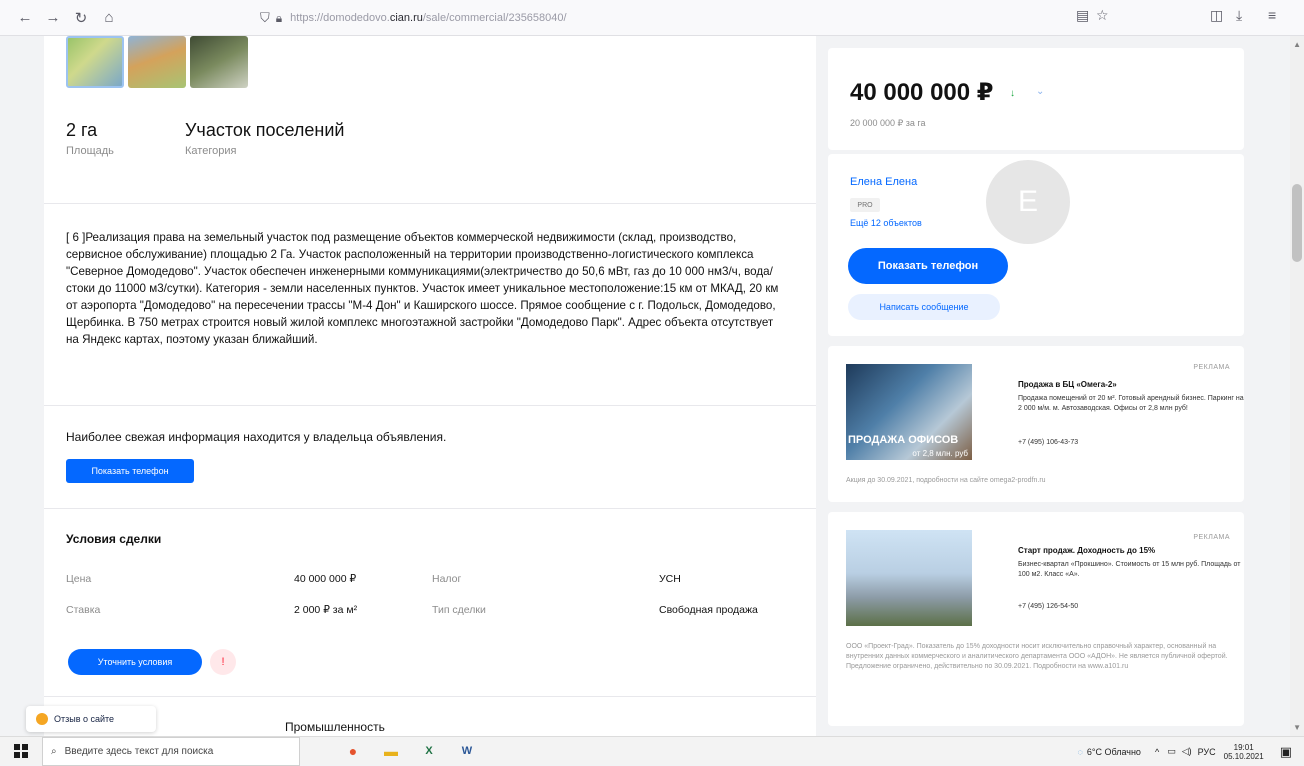 The image size is (1304, 766). I want to click on category-stat: Участок поселений Категория, so click(265, 138).